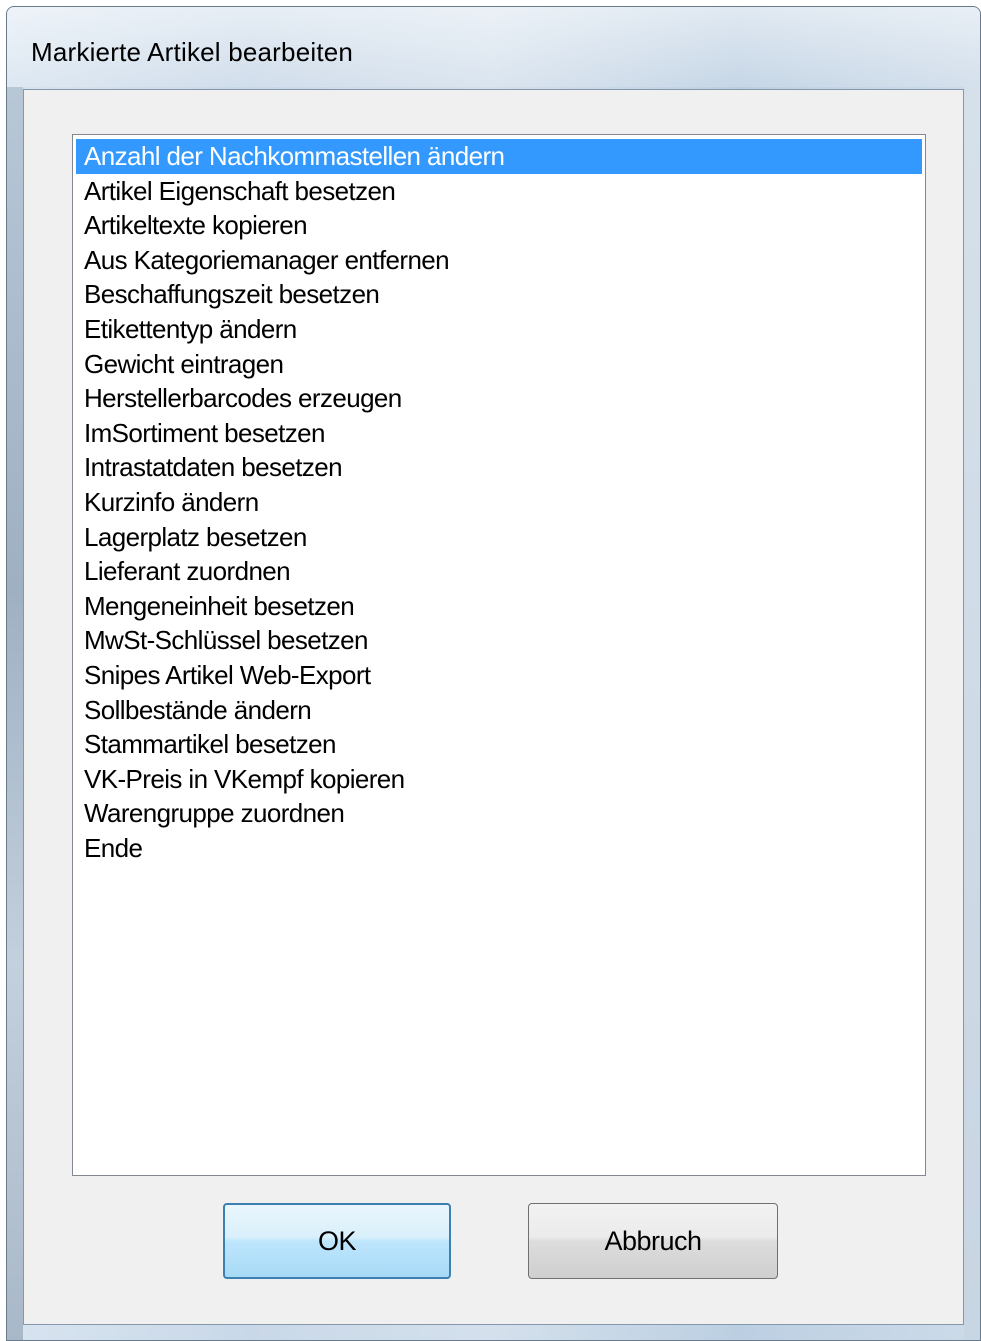 The width and height of the screenshot is (981, 1341). Describe the element at coordinates (499, 848) in the screenshot. I see `list-item: Ende` at that location.